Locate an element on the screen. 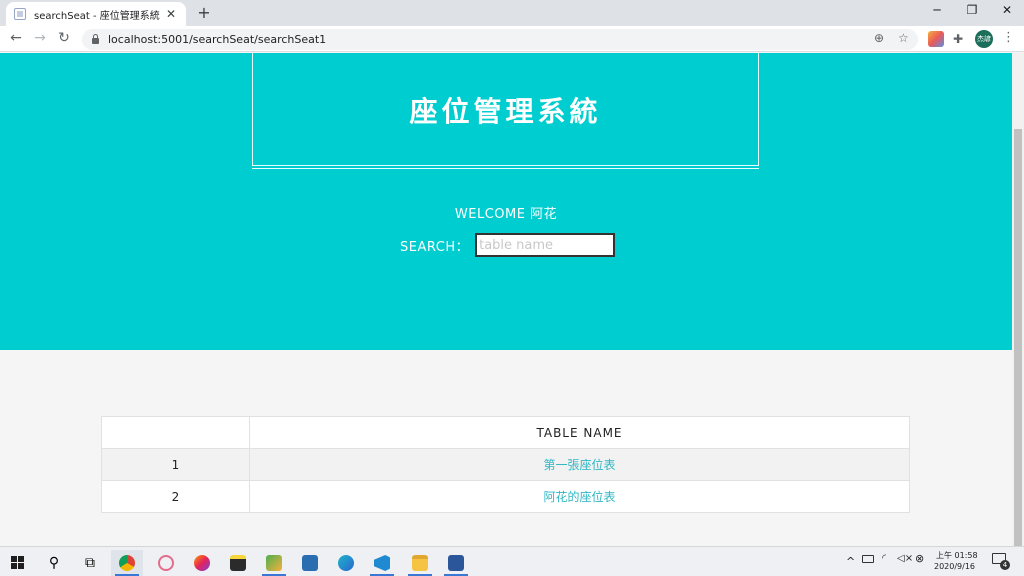  browser-menu-icon: ⋮ is located at coordinates (1008, 37).